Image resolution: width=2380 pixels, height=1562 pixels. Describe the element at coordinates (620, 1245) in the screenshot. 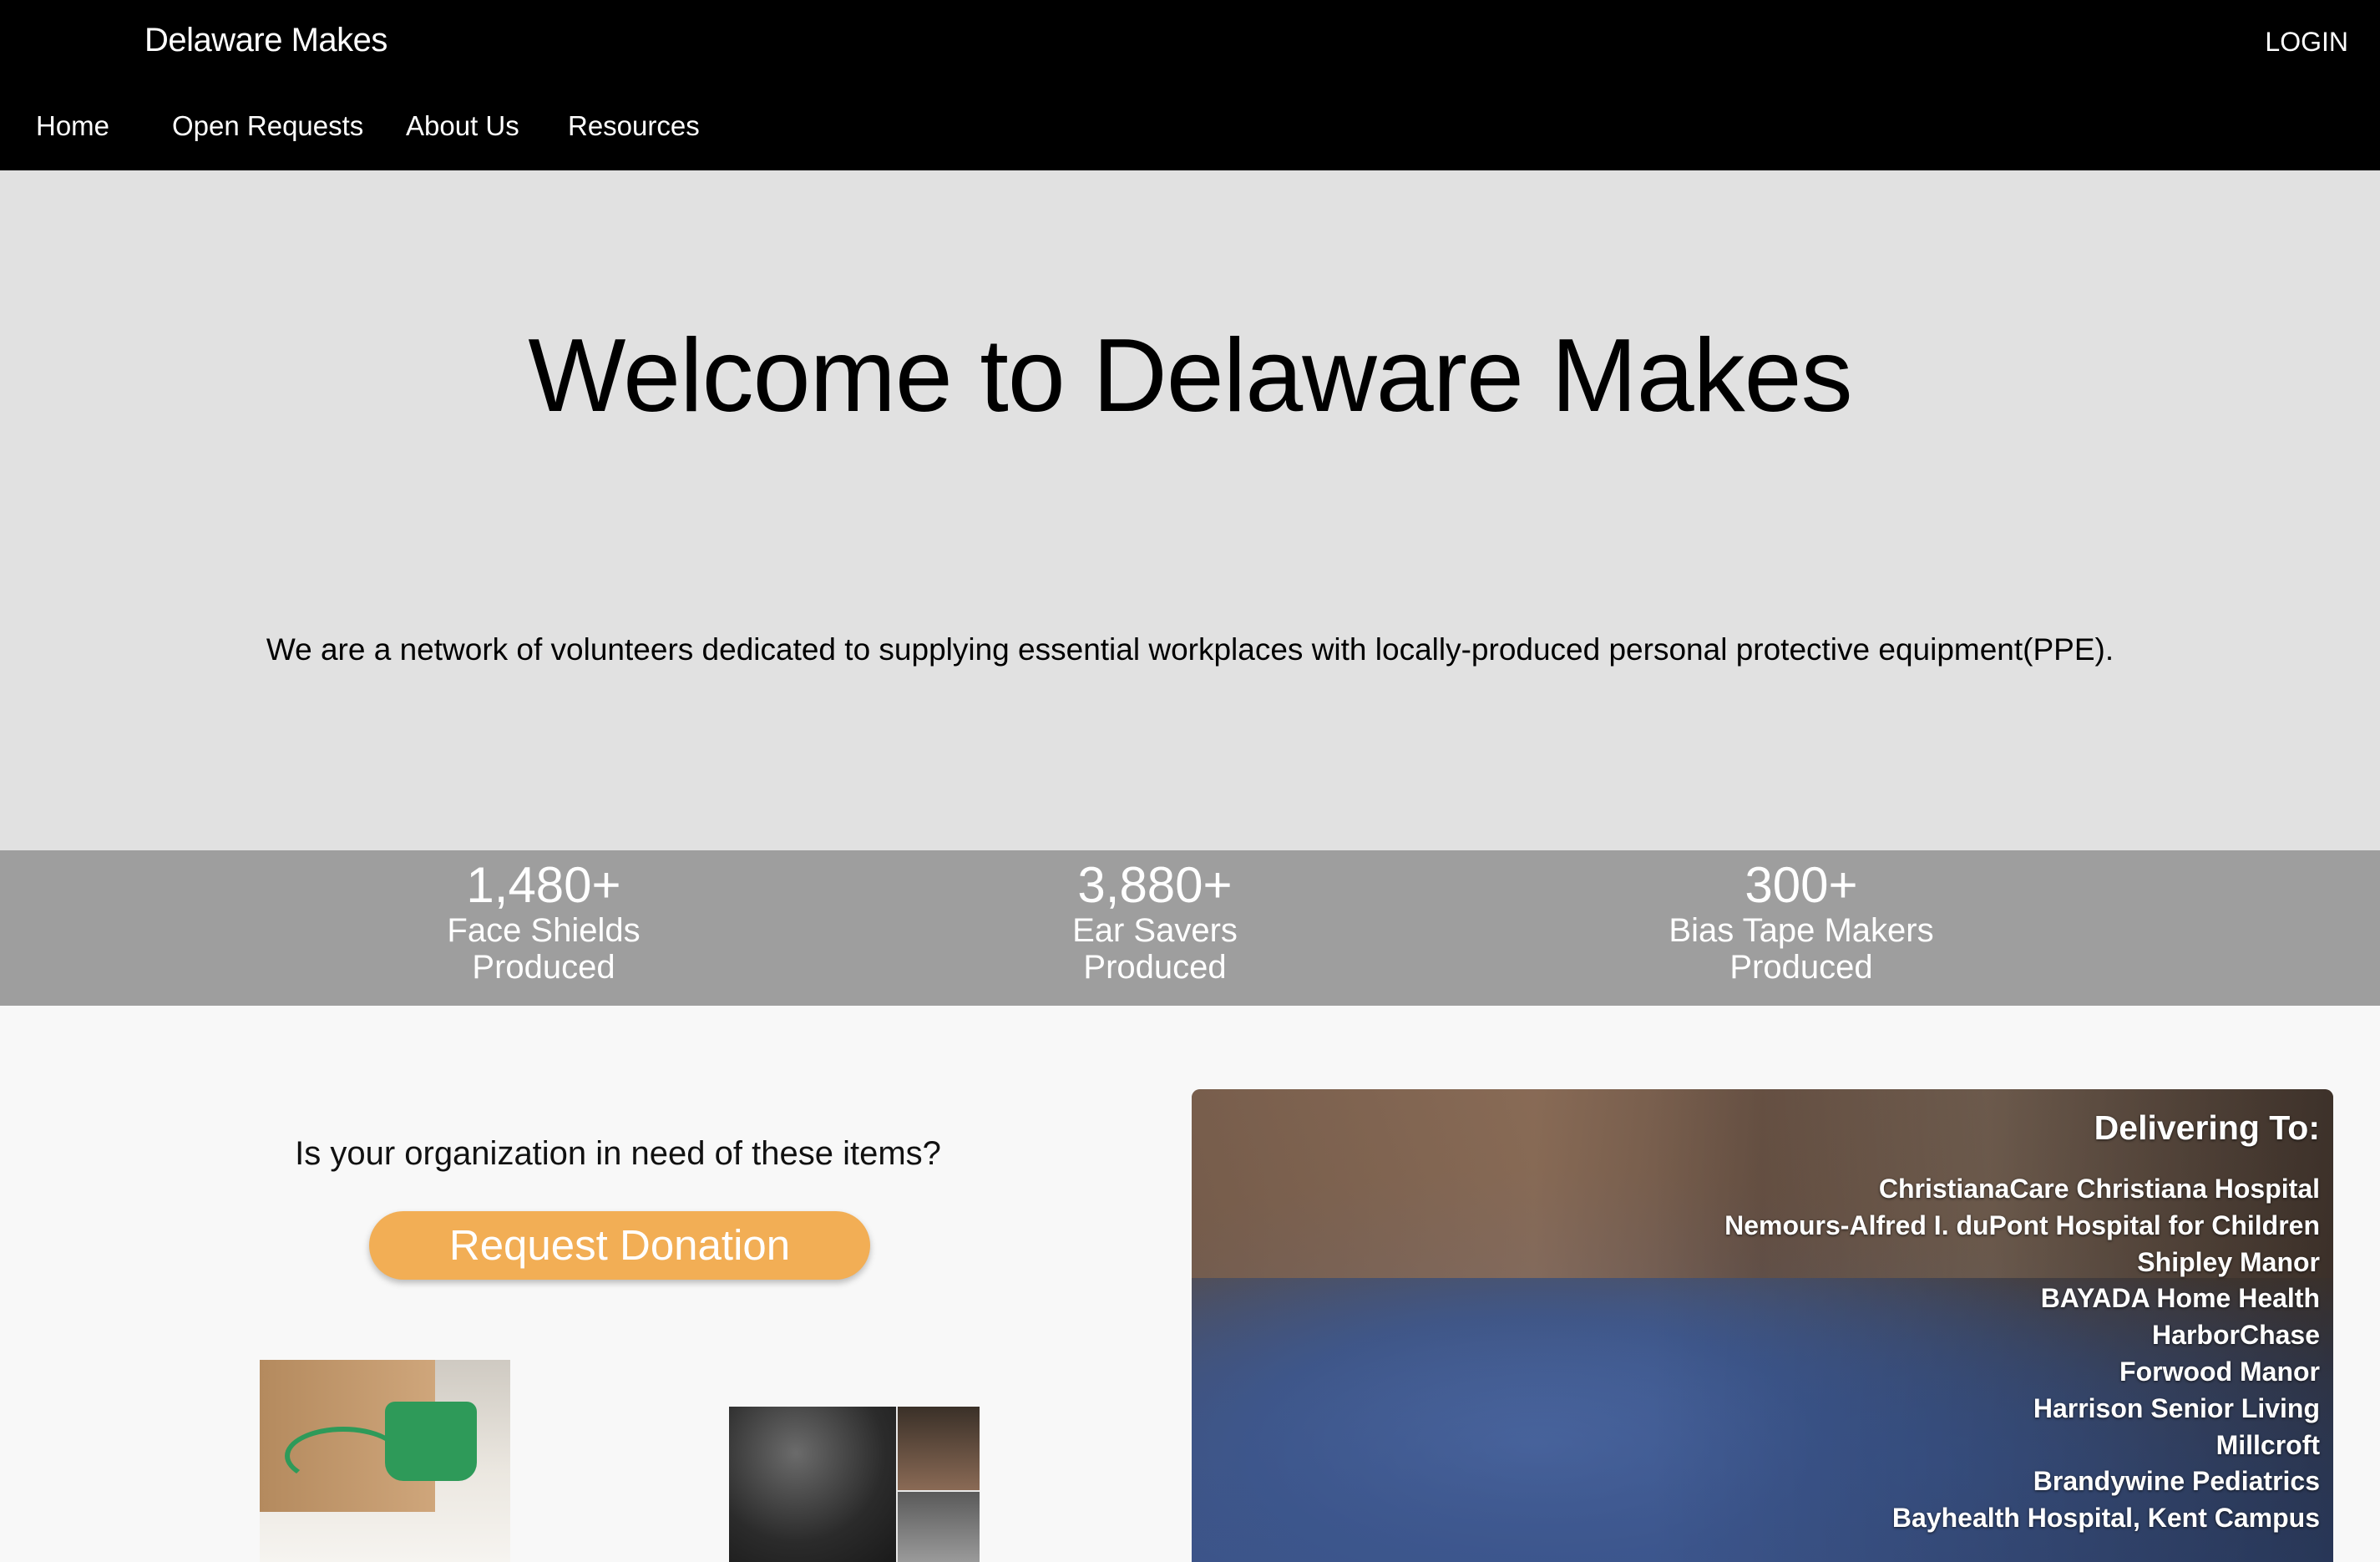

I see `request-donation-button: Request Donation` at that location.